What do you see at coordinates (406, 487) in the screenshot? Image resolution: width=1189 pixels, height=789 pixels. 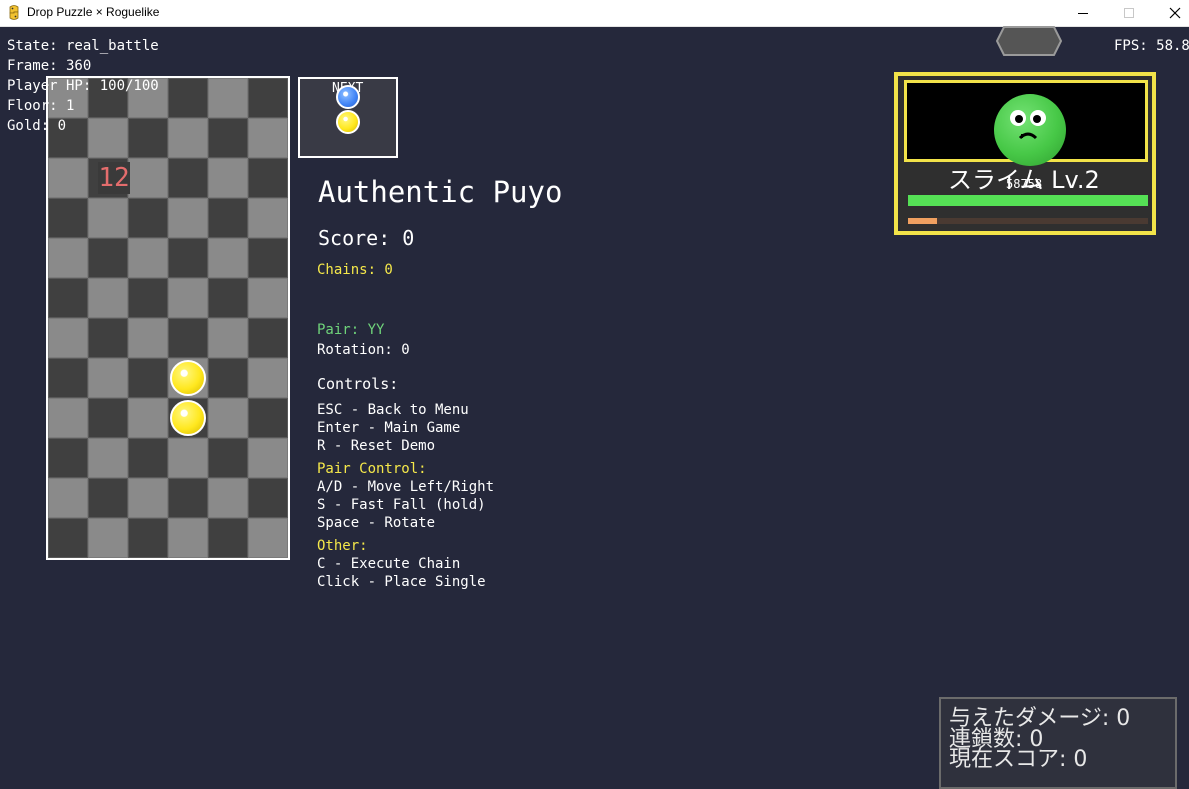 I see `pair-control-line: A/D - Move Left/Right` at bounding box center [406, 487].